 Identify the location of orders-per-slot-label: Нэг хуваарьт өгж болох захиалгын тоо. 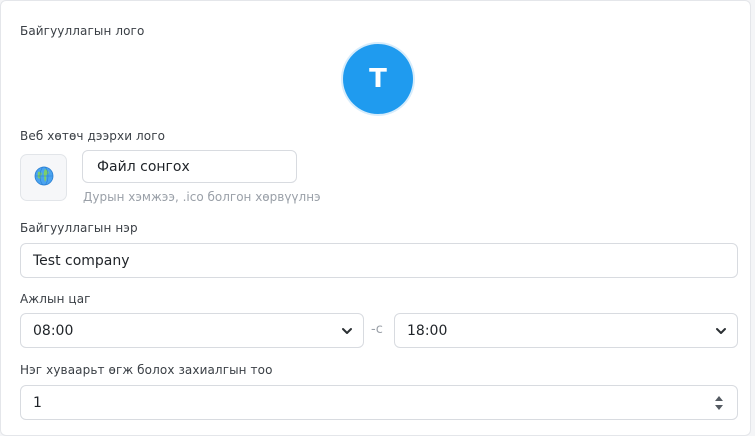
(146, 370).